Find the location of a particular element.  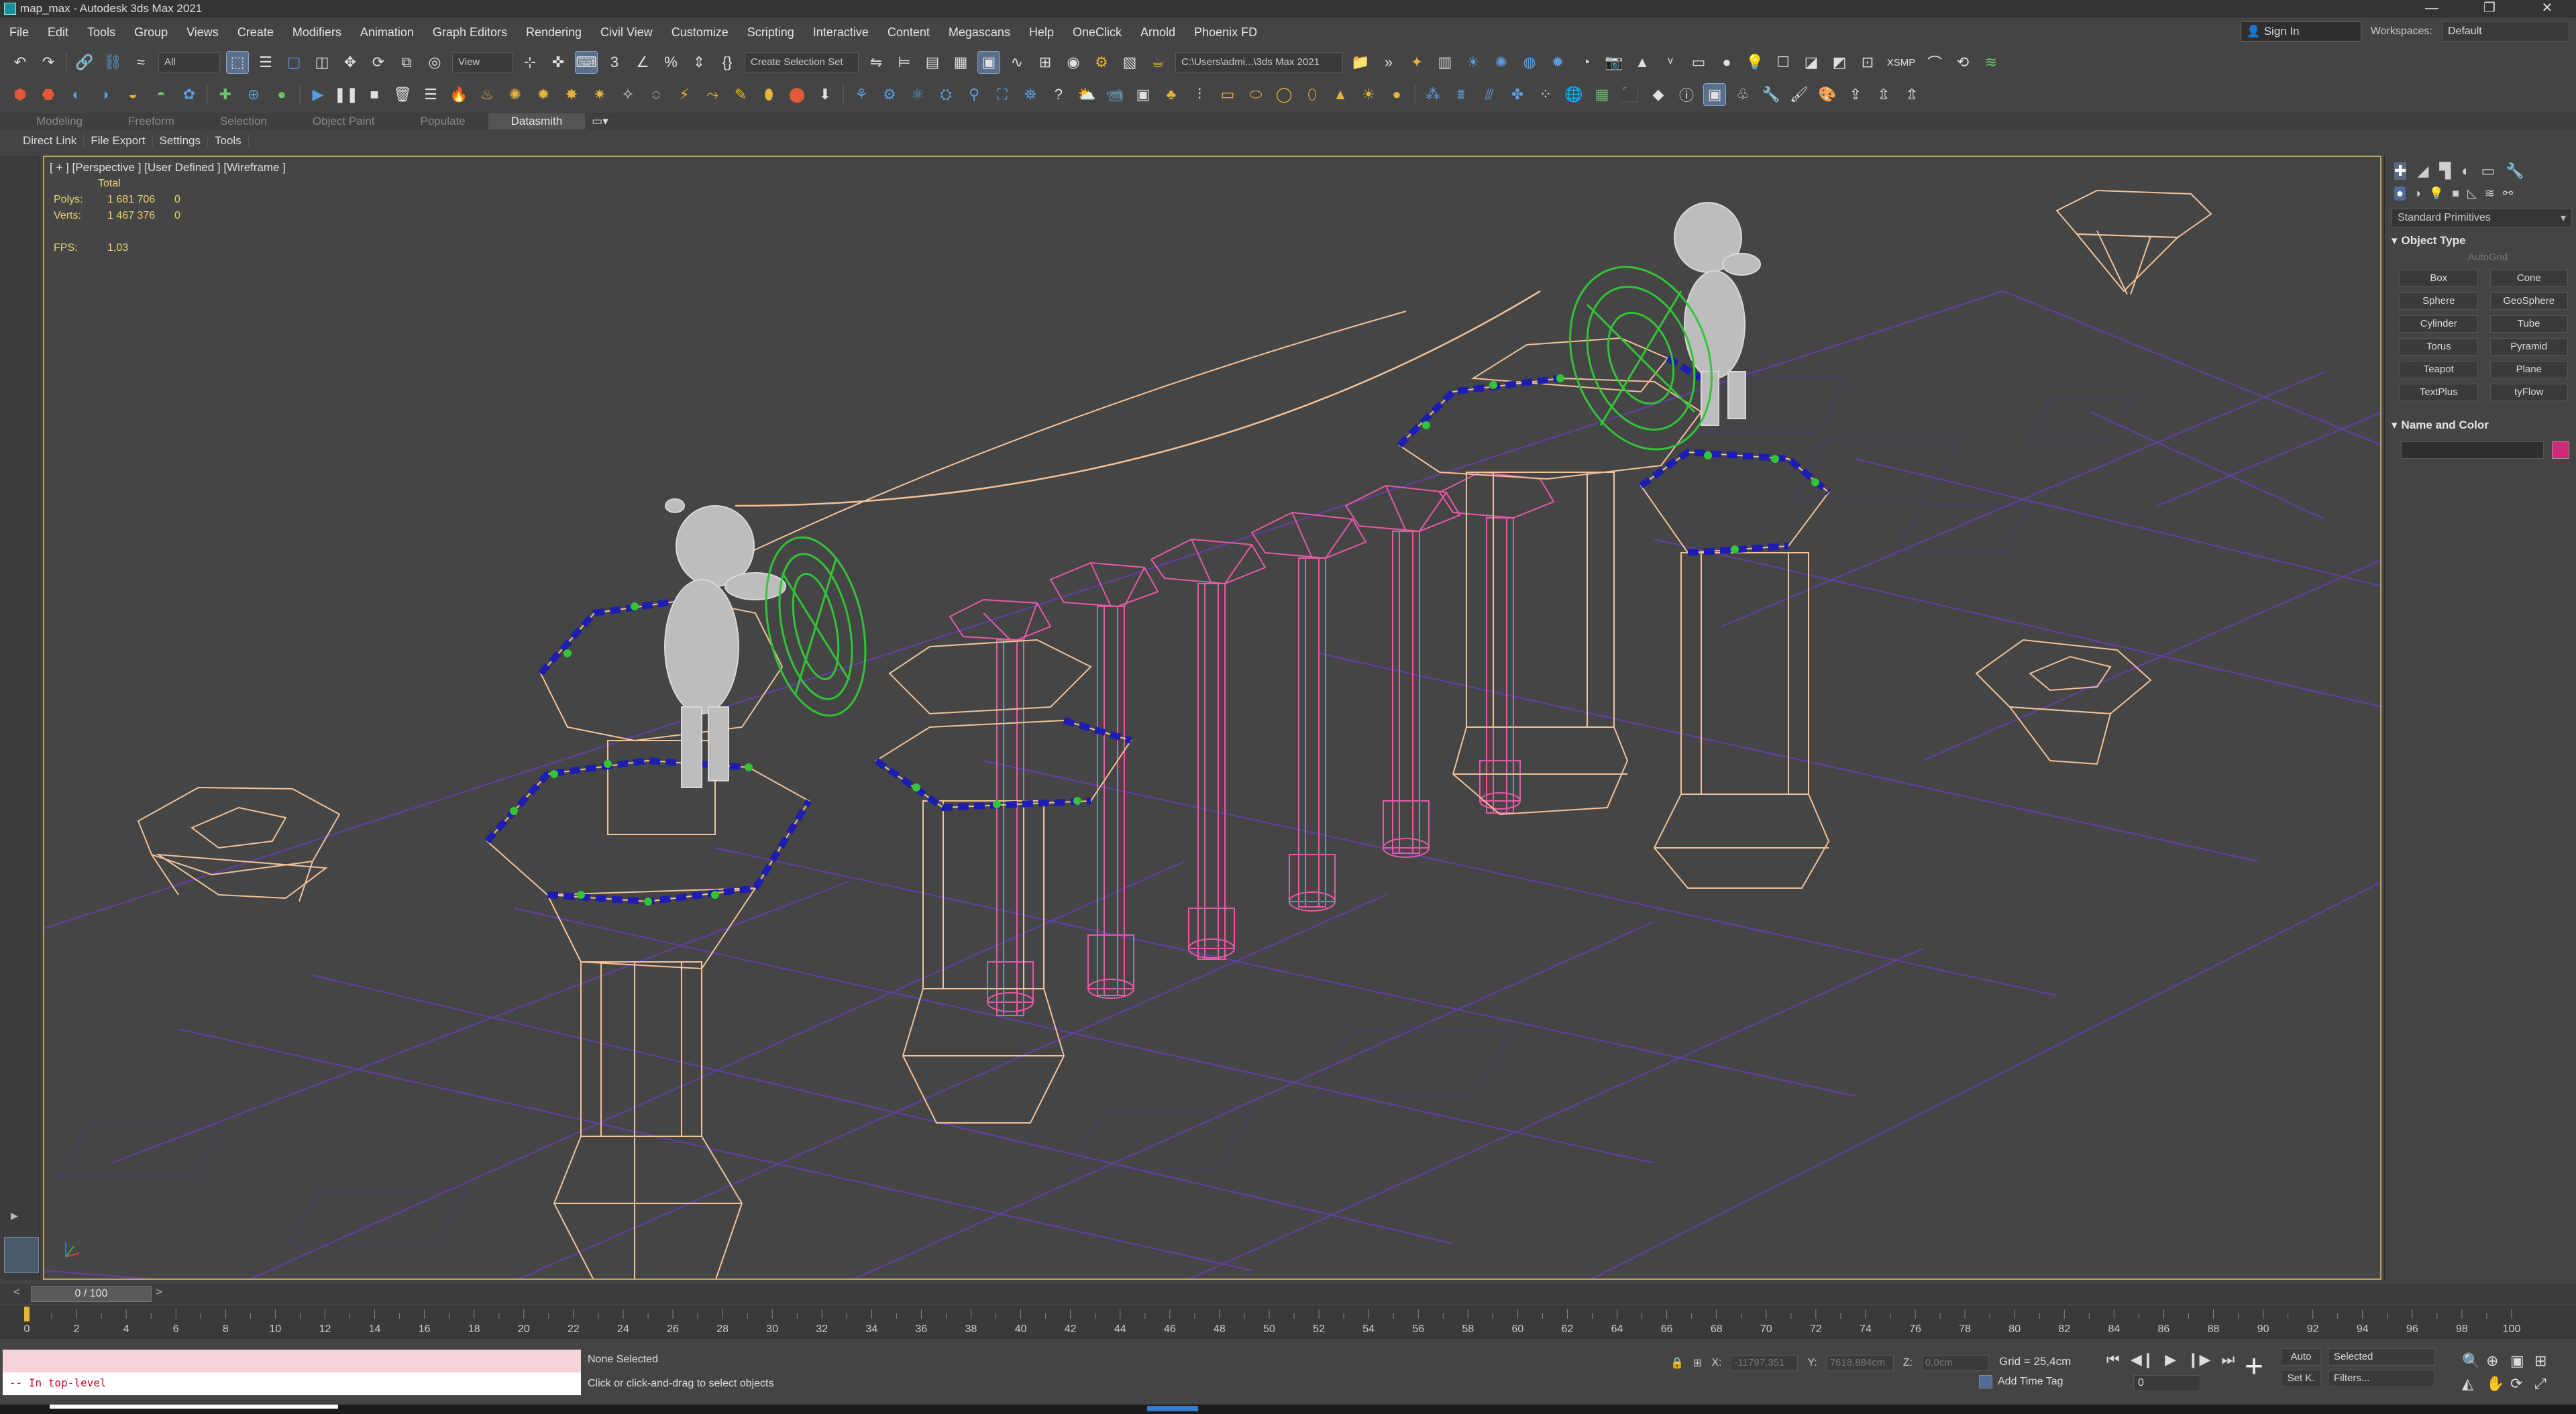

maxscript-input is located at coordinates (292, 1361).